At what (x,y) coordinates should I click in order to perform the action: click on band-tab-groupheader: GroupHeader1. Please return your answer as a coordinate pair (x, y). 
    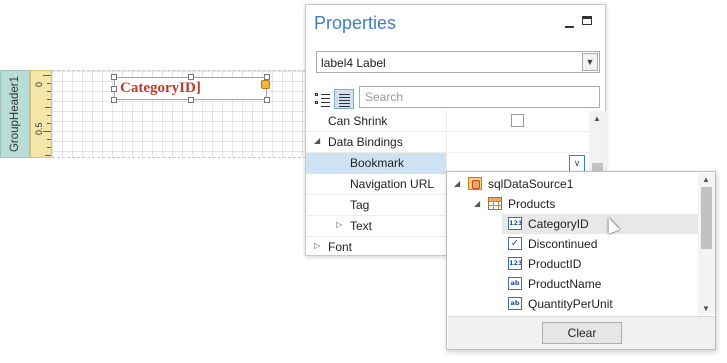
    Looking at the image, I should click on (15, 114).